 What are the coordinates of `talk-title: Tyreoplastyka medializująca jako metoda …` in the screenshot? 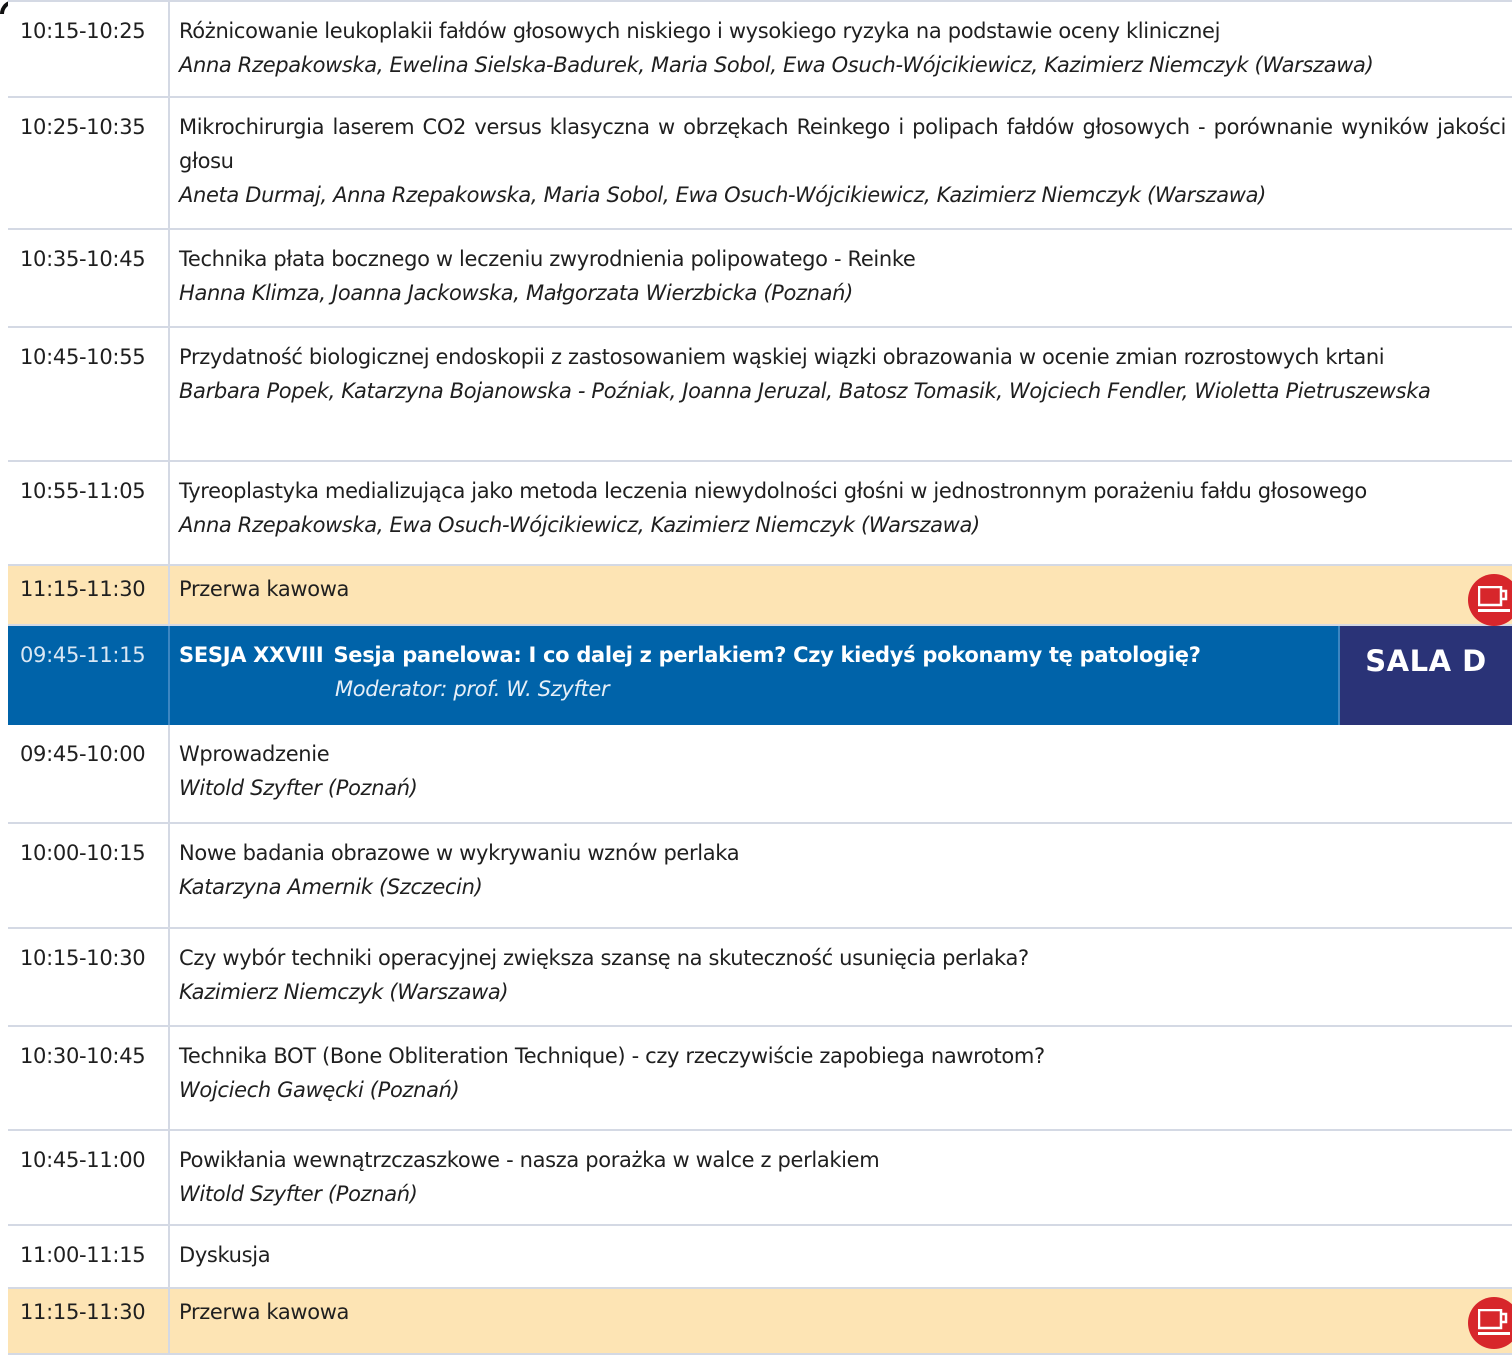 It's located at (773, 491).